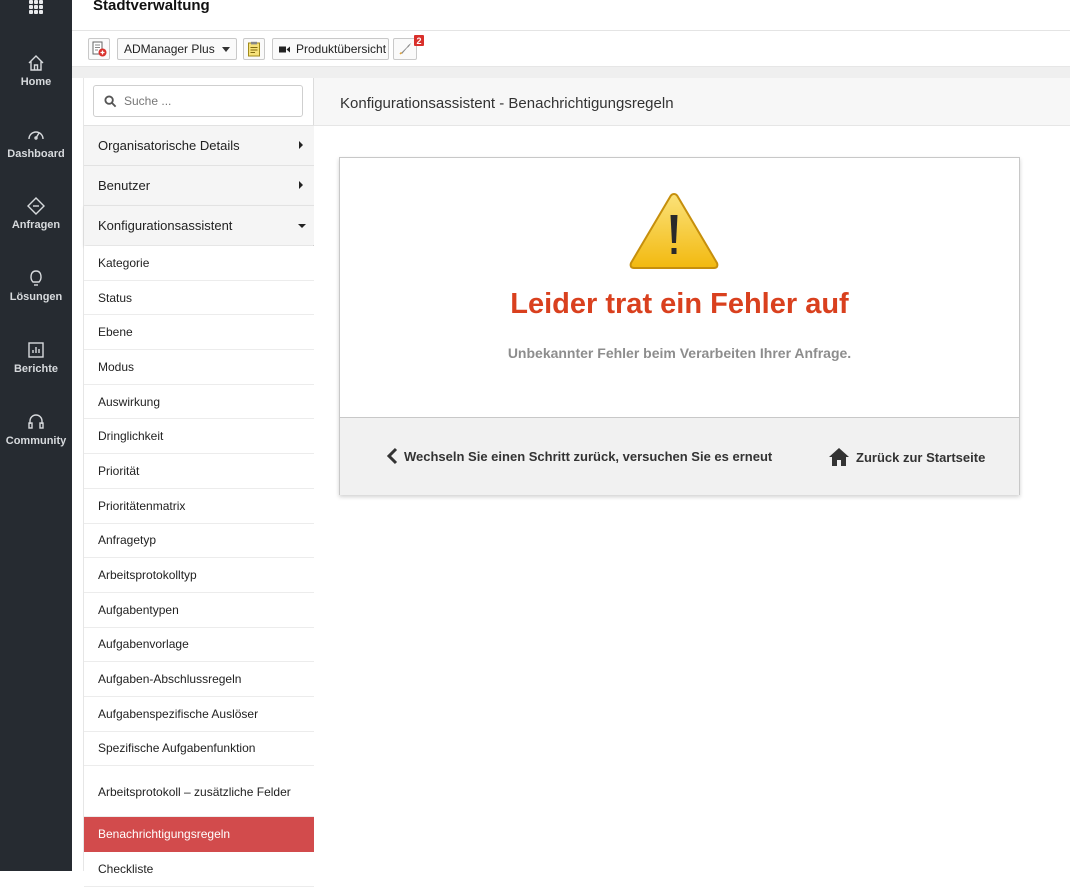 The width and height of the screenshot is (1070, 887). Describe the element at coordinates (36, 225) in the screenshot. I see `rail-anfragen-label: Anfragen` at that location.